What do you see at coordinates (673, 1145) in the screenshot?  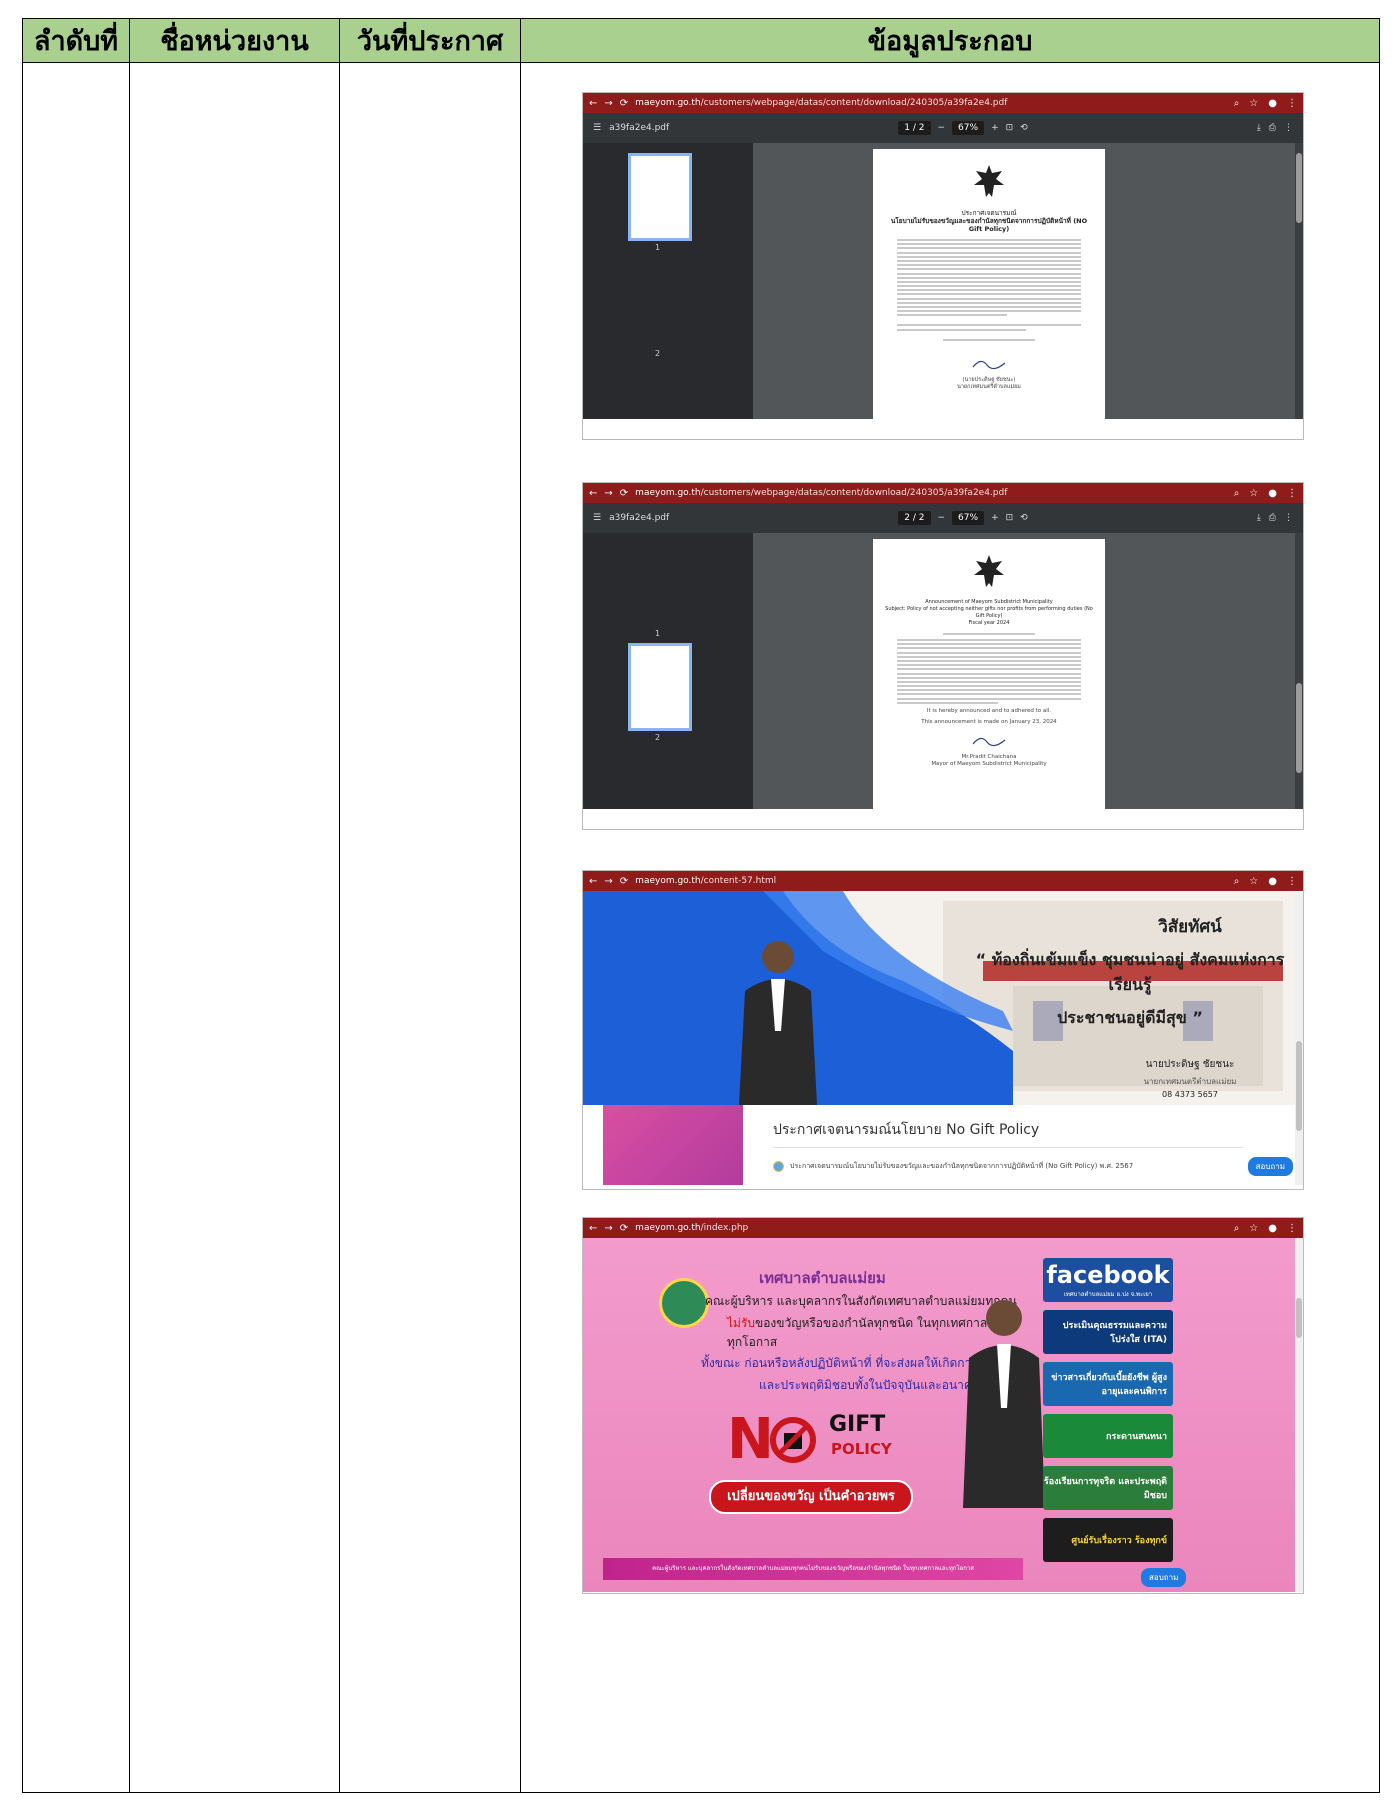 I see `pink-thumbnail` at bounding box center [673, 1145].